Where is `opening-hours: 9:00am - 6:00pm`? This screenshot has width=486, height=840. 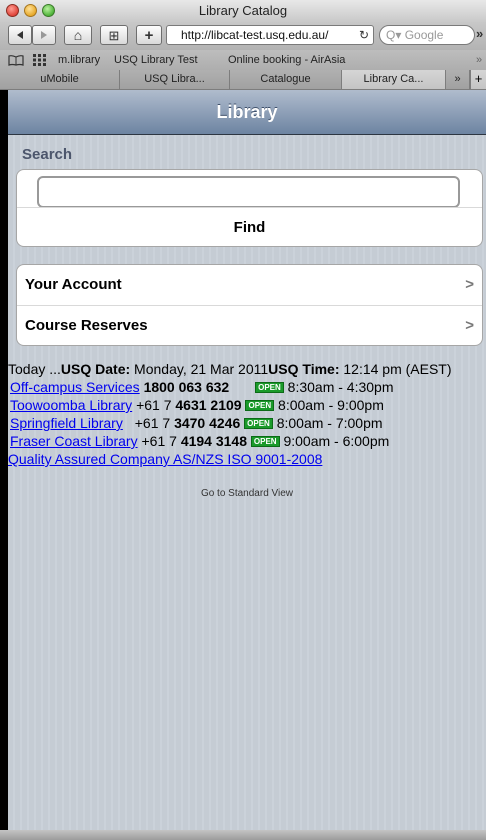
opening-hours: 9:00am - 6:00pm is located at coordinates (336, 441).